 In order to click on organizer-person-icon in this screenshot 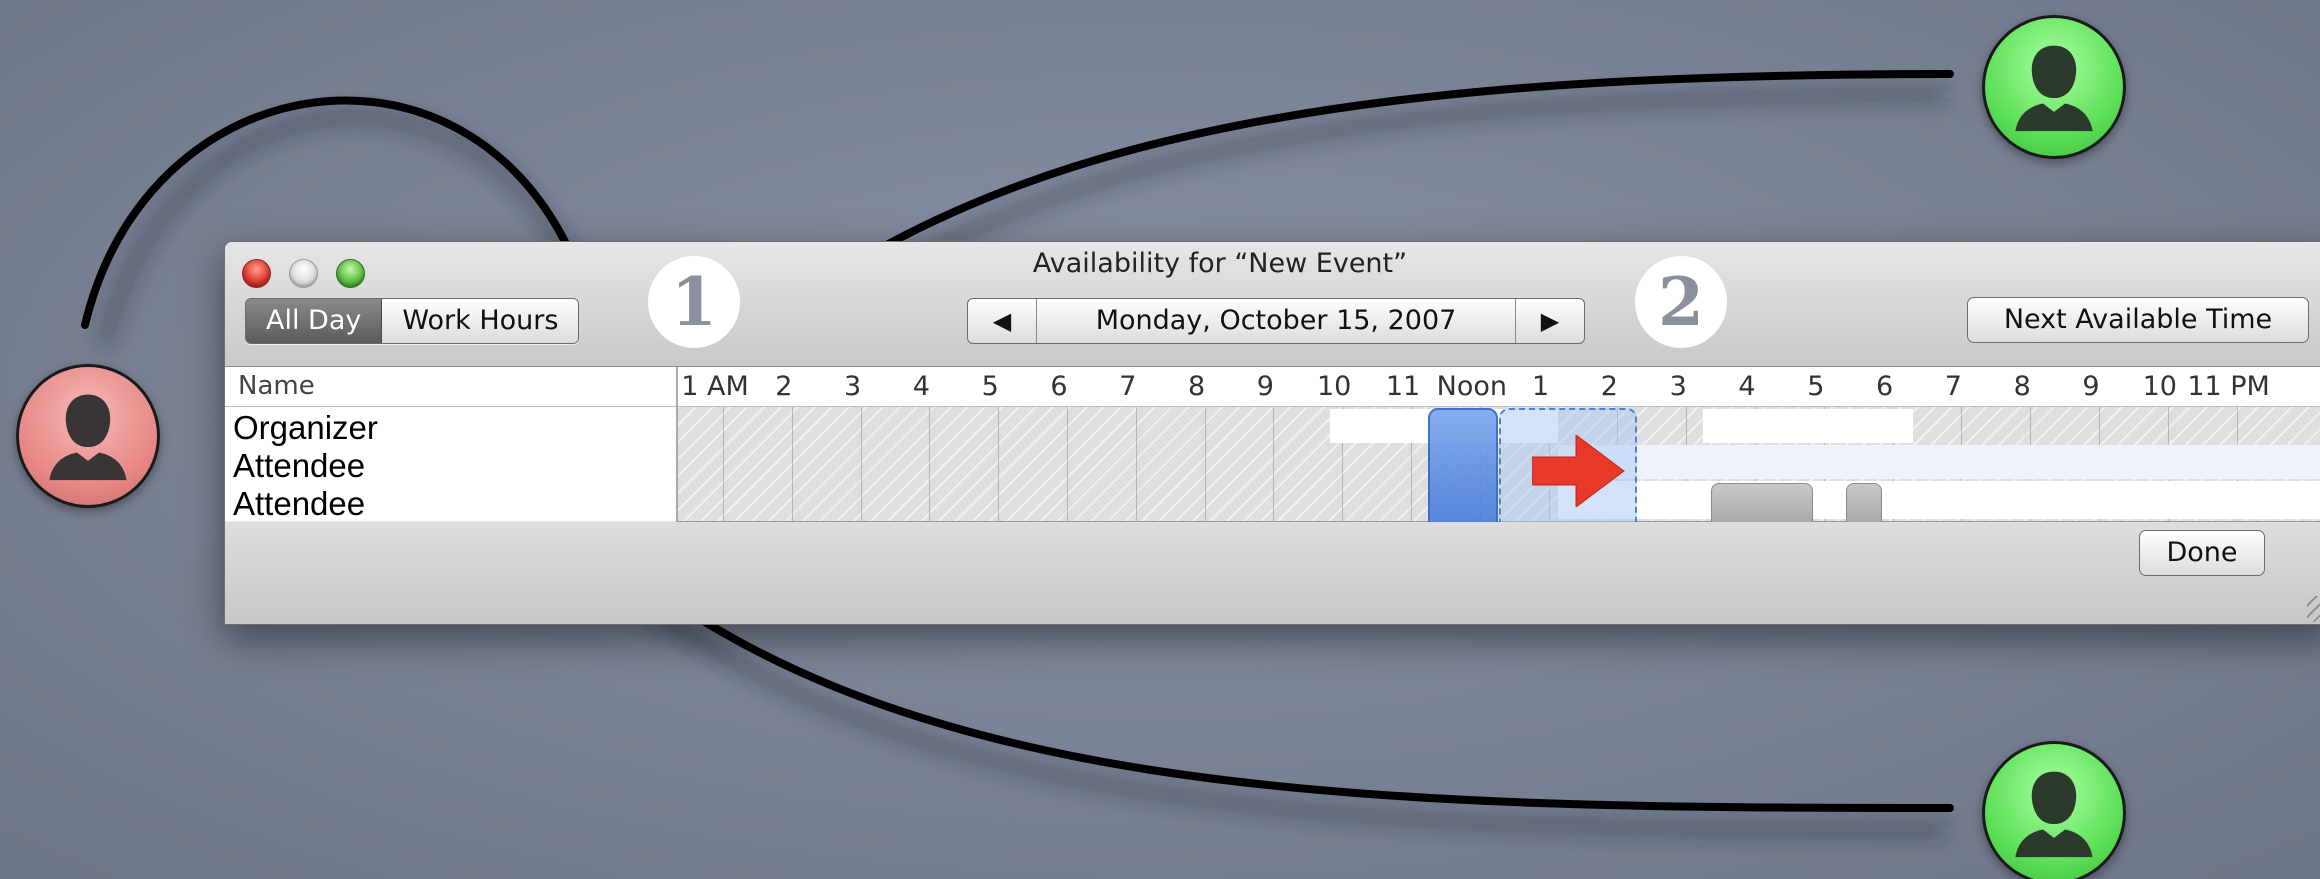, I will do `click(88, 436)`.